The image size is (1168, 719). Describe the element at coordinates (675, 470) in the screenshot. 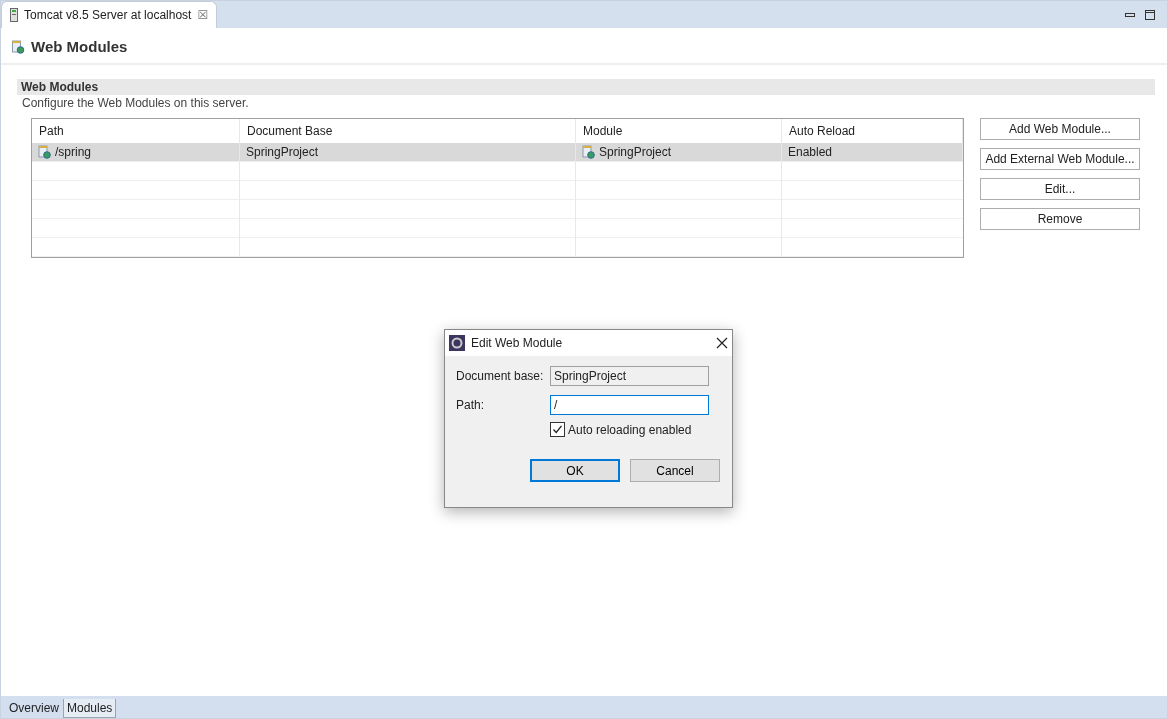

I see `dialog-button: Cancel` at that location.